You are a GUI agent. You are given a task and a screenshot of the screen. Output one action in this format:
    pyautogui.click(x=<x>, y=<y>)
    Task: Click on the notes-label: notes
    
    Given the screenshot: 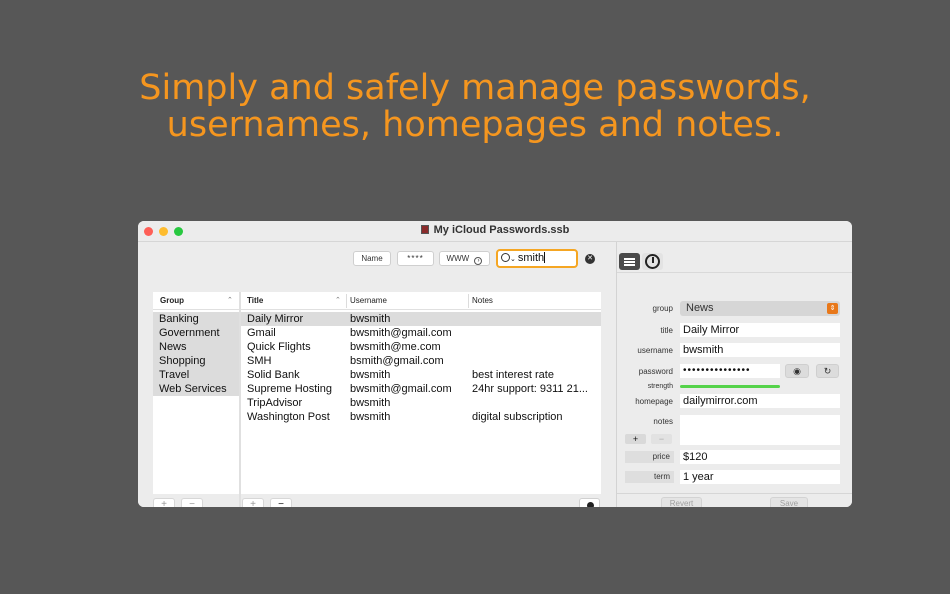 What is the action you would take?
    pyautogui.click(x=663, y=421)
    